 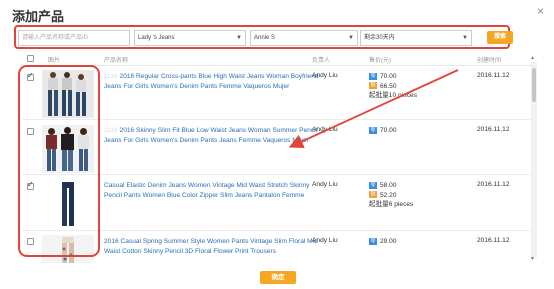 What do you see at coordinates (278, 277) in the screenshot?
I see `confirm-button: 确定` at bounding box center [278, 277].